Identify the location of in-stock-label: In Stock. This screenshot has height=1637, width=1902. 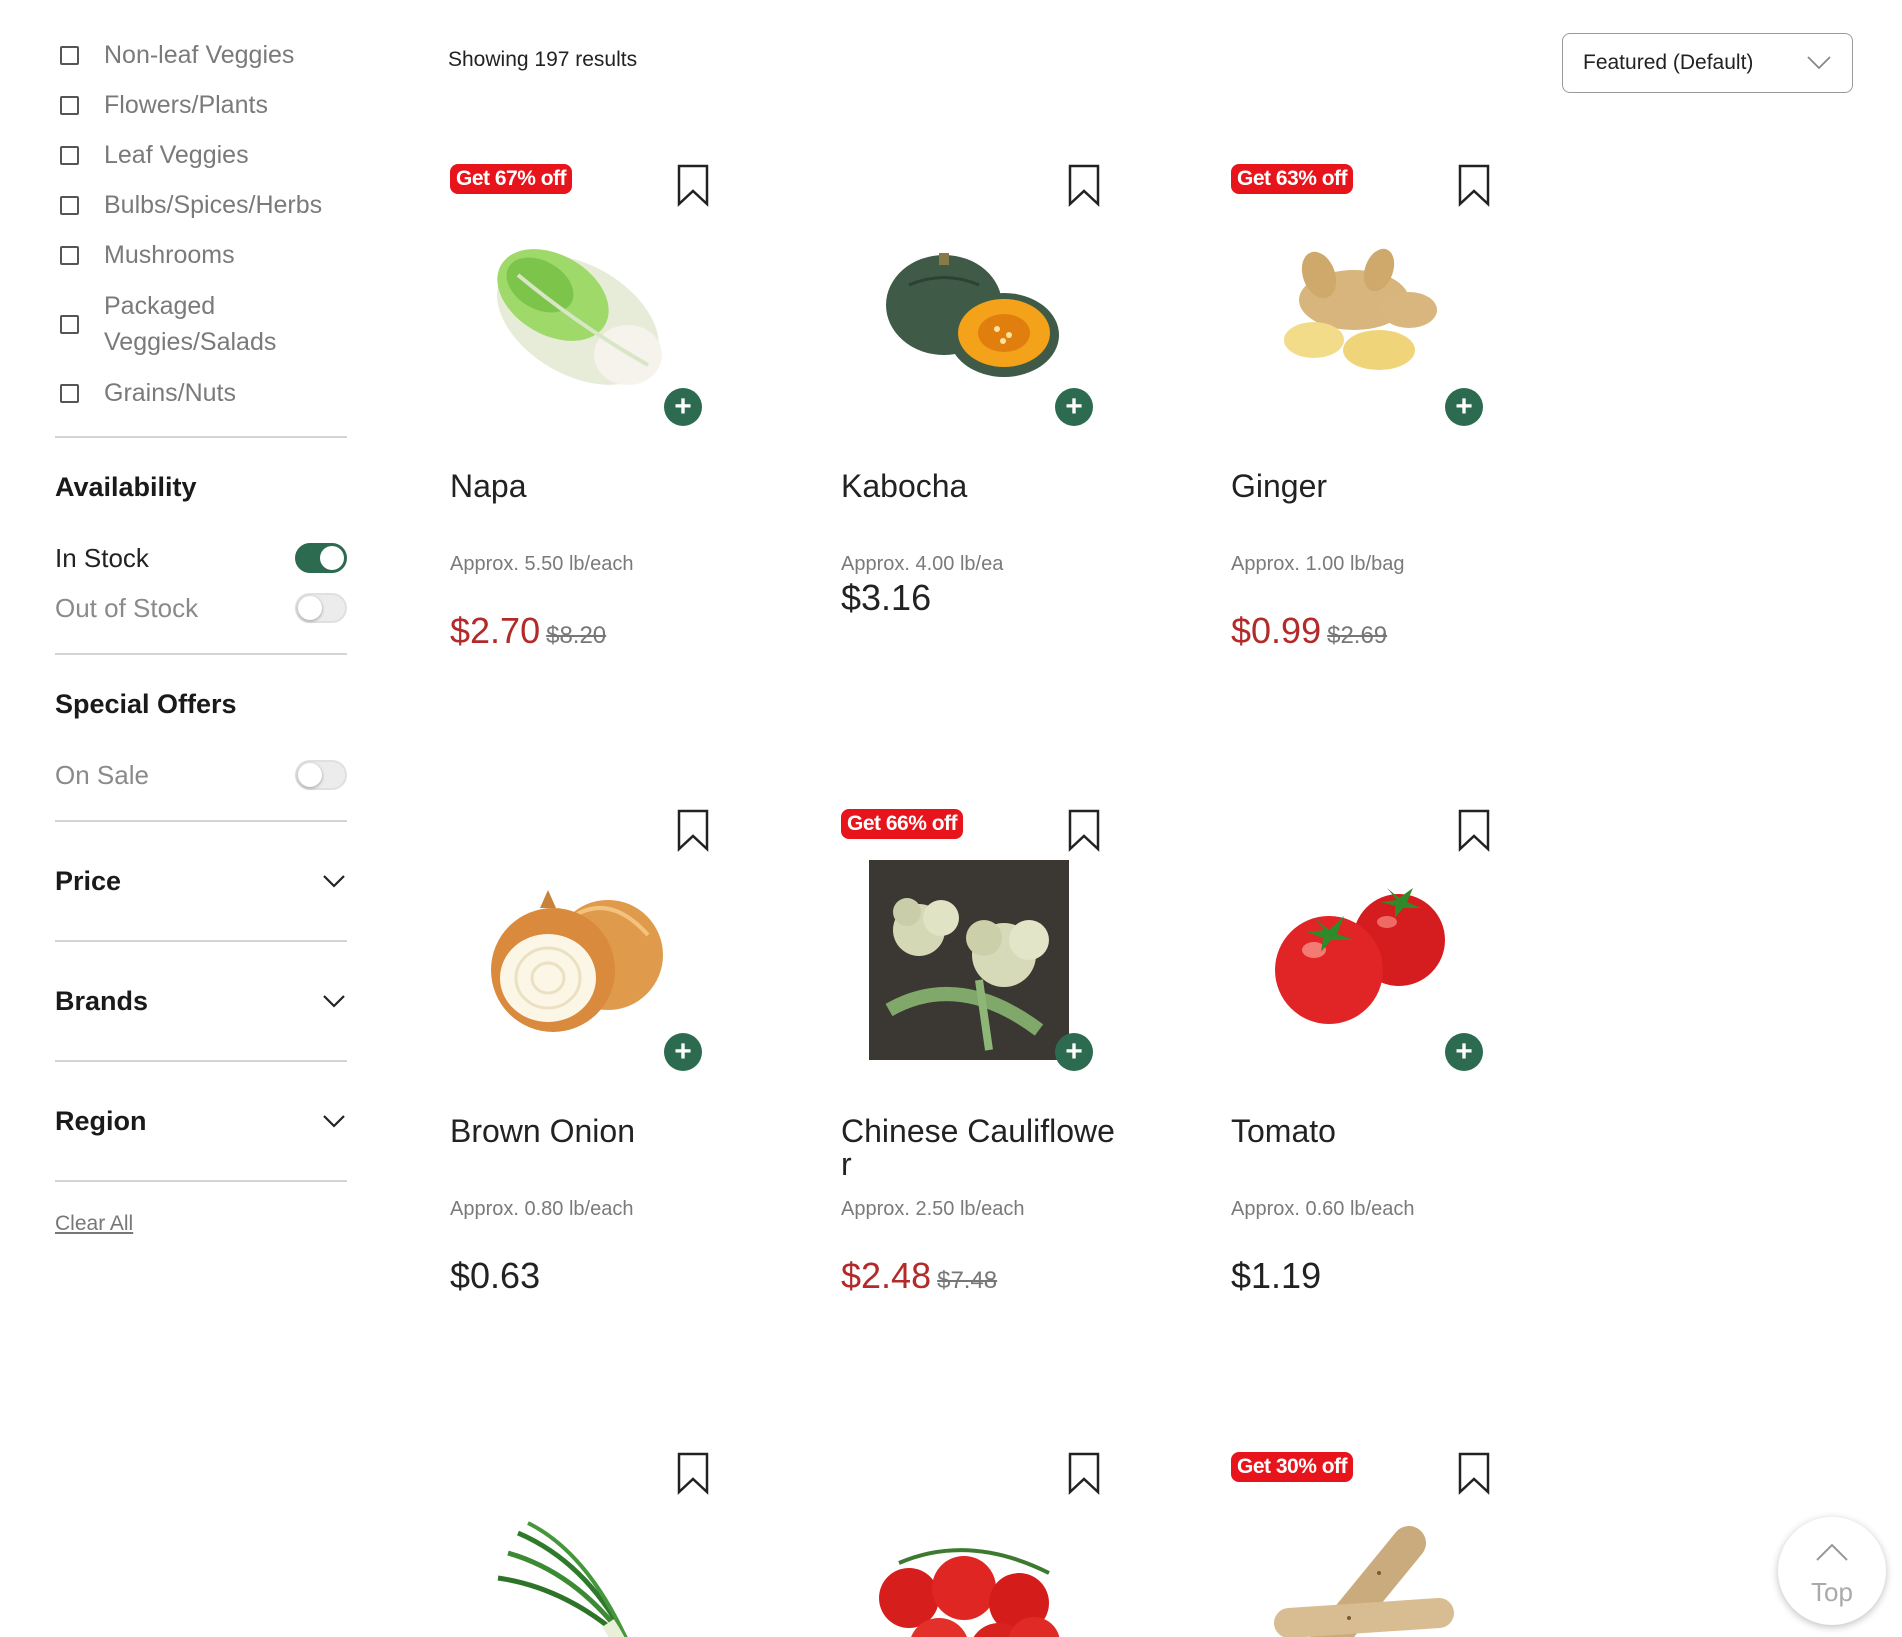
(102, 557).